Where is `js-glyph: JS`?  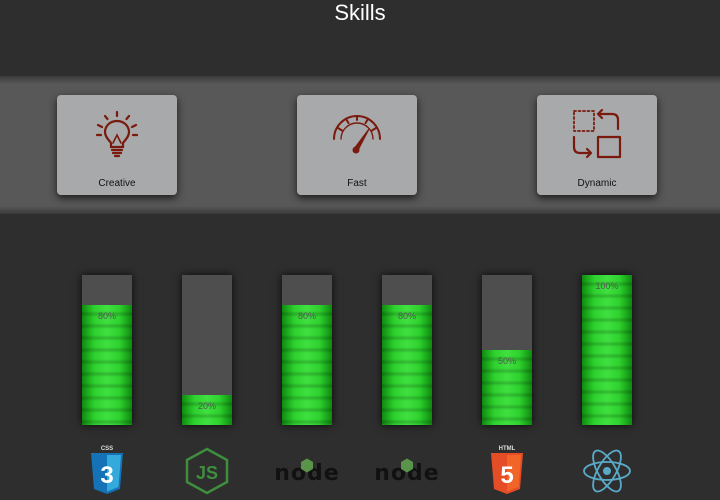 js-glyph: JS is located at coordinates (207, 473).